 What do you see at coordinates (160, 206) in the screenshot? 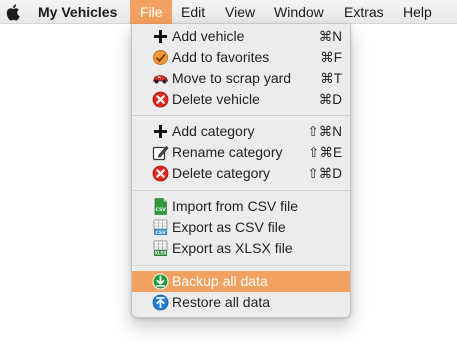
I see `csv-file-icon: CSV` at bounding box center [160, 206].